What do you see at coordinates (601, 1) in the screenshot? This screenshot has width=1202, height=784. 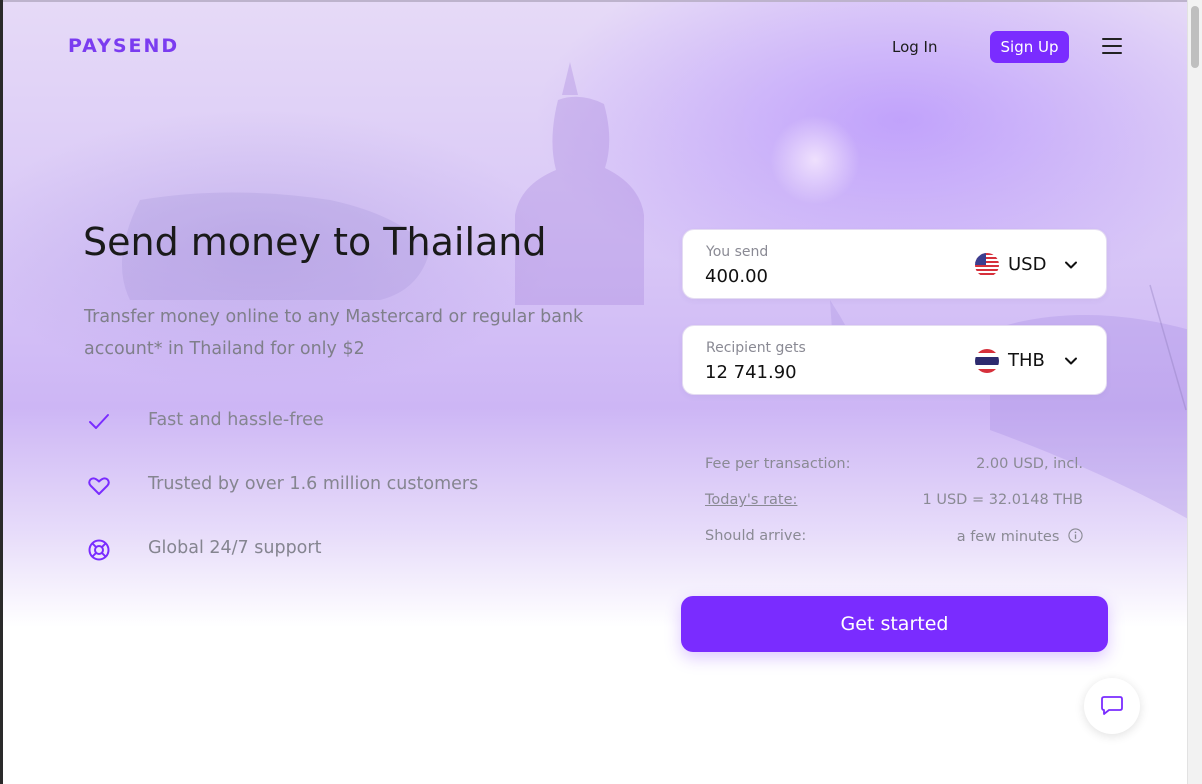 I see `window-frame-top` at bounding box center [601, 1].